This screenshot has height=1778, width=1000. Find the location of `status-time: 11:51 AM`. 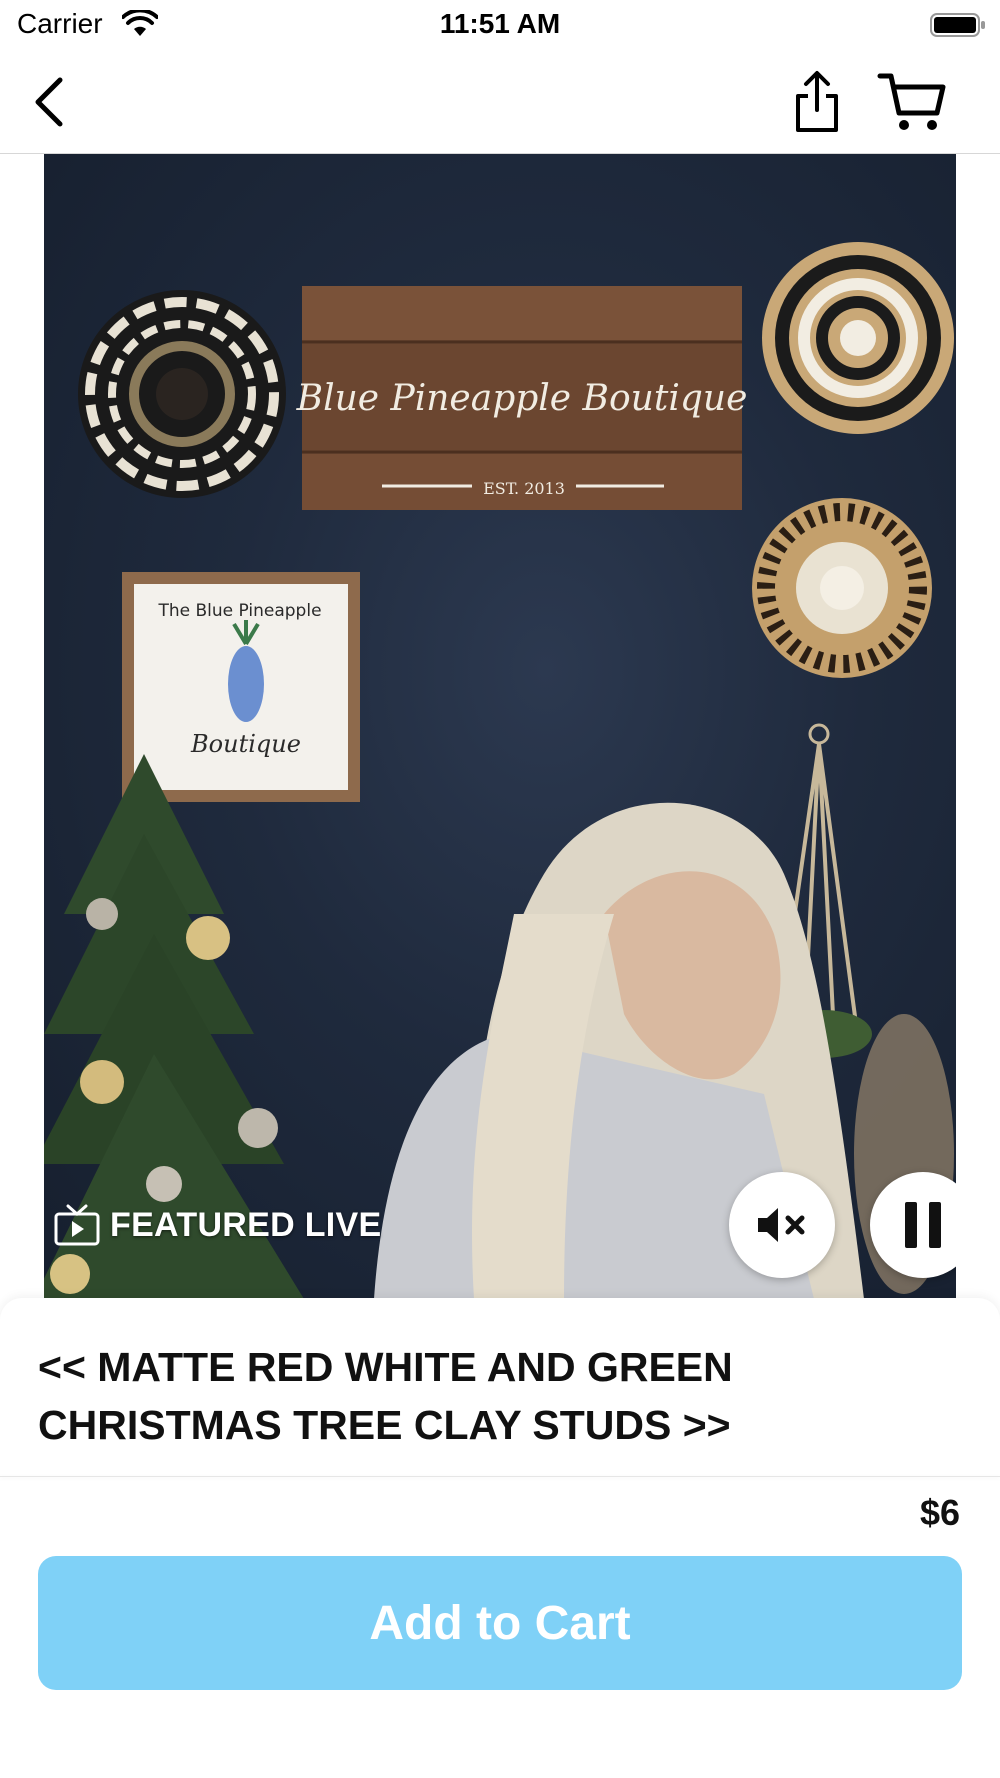

status-time: 11:51 AM is located at coordinates (500, 23).